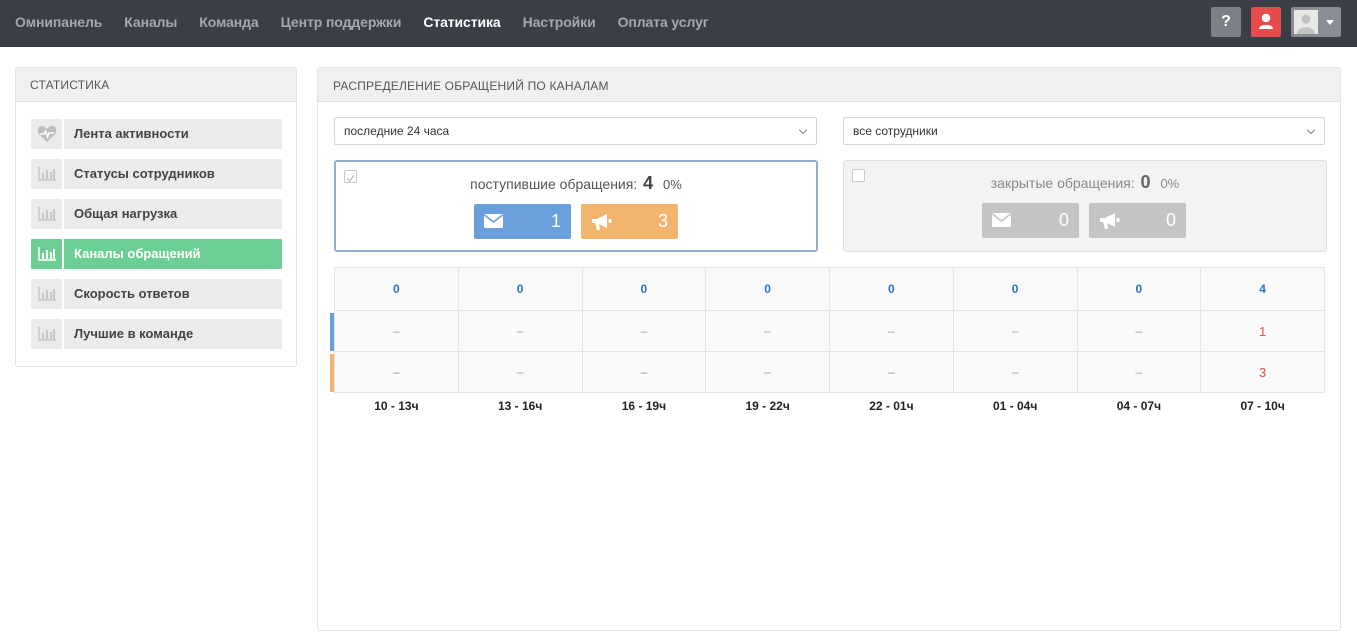  I want to click on incoming-email-pill: 1, so click(522, 221).